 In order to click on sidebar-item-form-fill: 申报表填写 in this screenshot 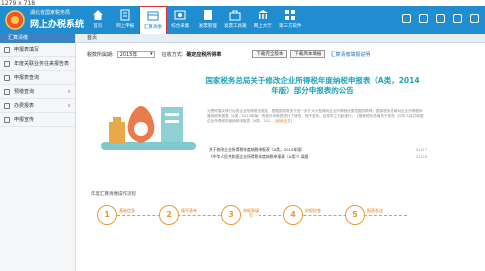, I will do `click(37, 50)`.